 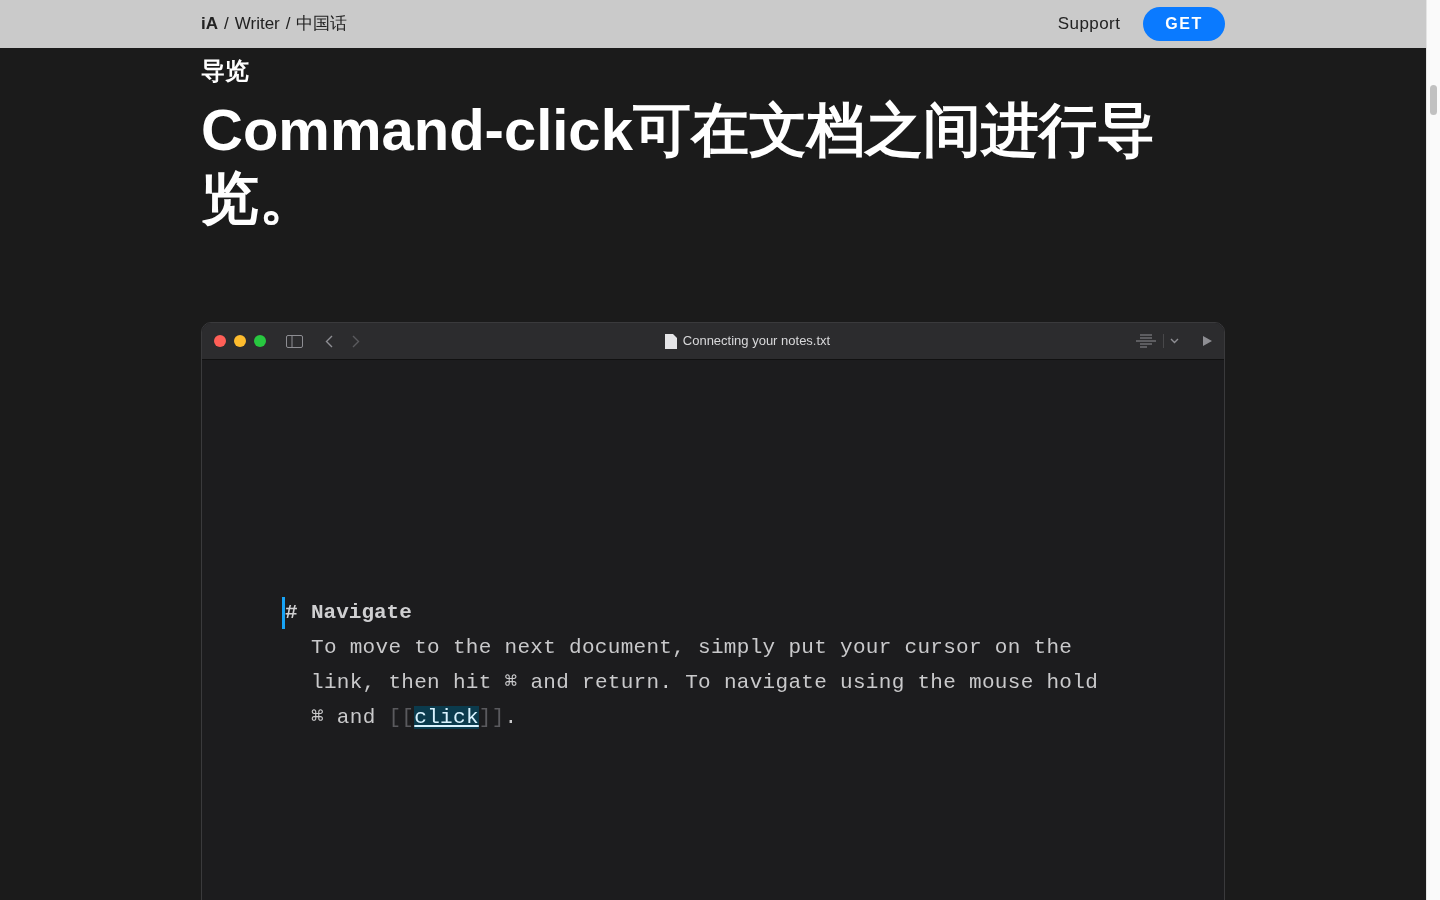 What do you see at coordinates (670, 341) in the screenshot?
I see `document-icon` at bounding box center [670, 341].